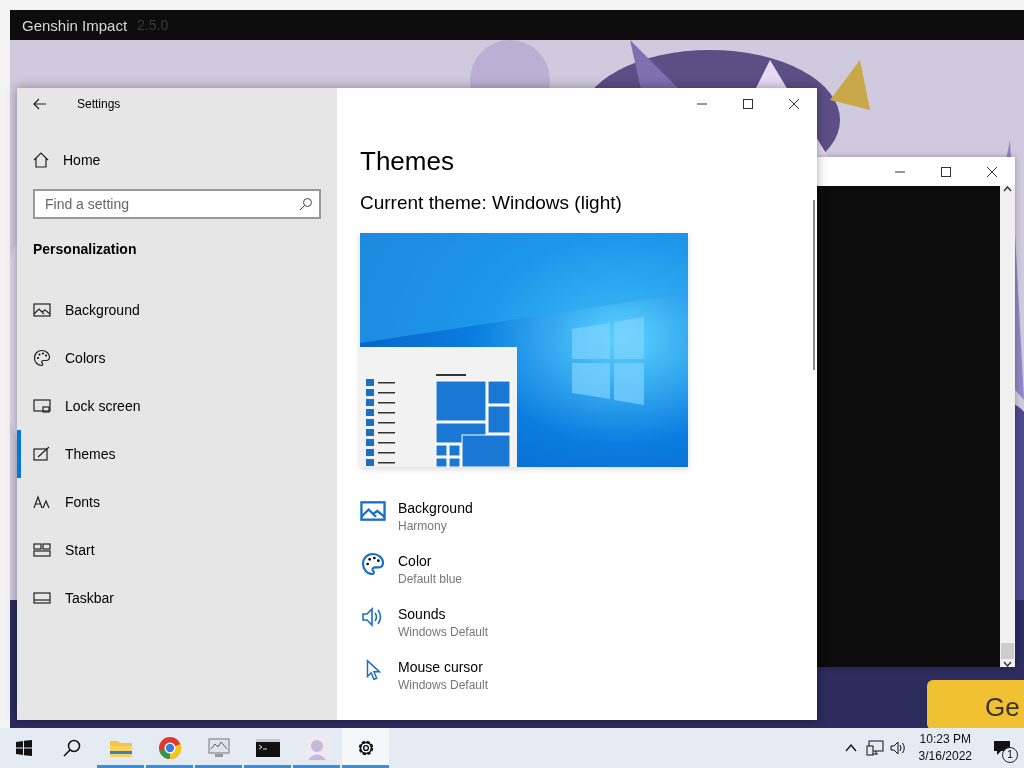 This screenshot has height=768, width=1024. Describe the element at coordinates (75, 25) in the screenshot. I see `window-title: Genshin Impact` at that location.